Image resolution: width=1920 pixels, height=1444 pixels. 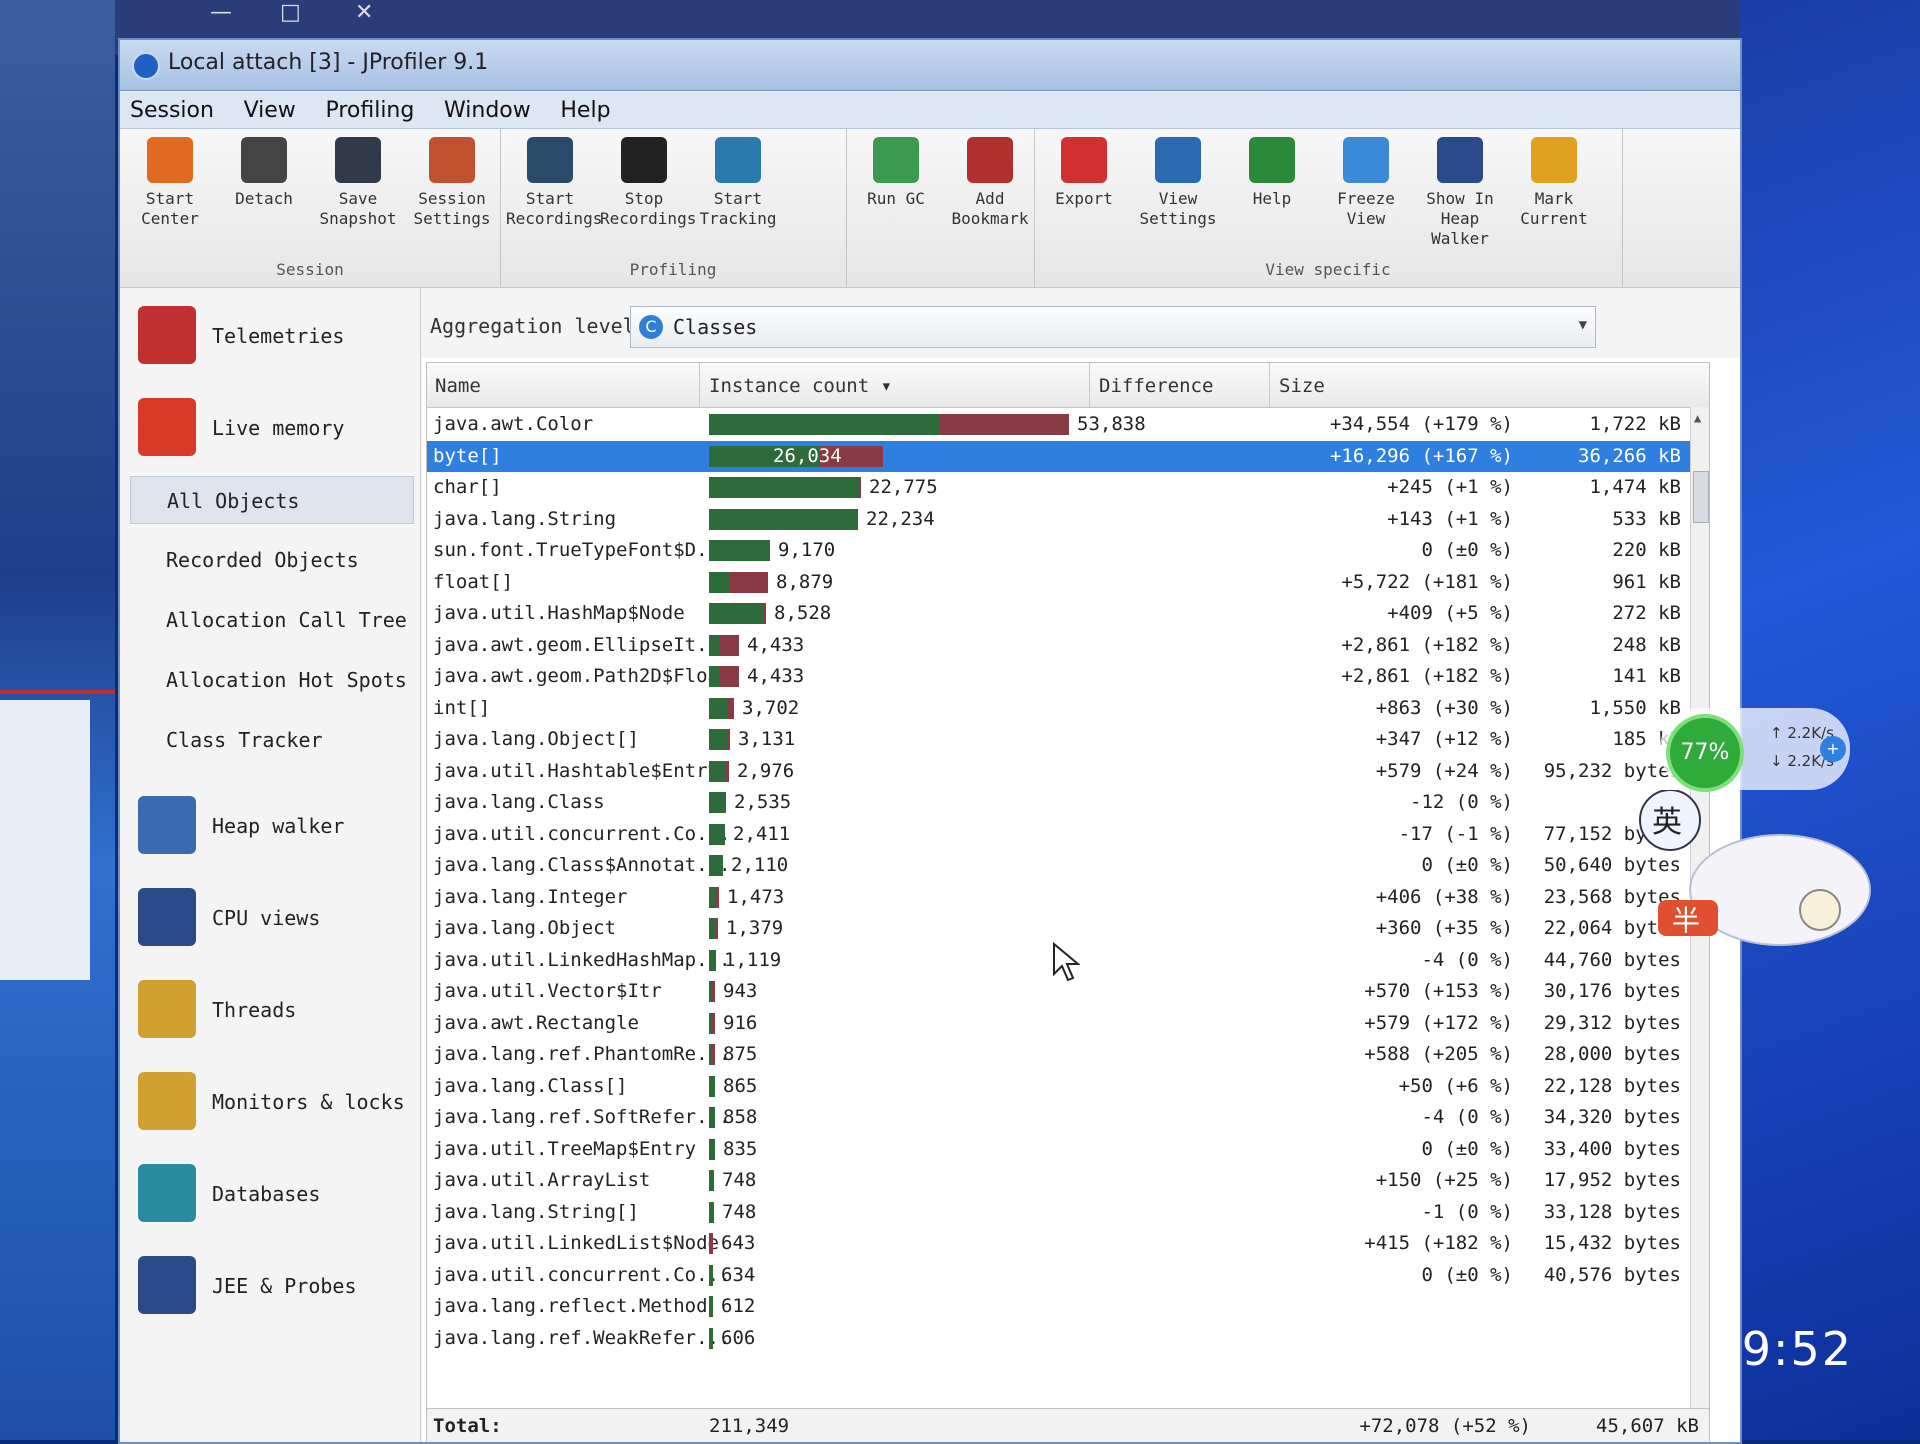 What do you see at coordinates (458, 386) in the screenshot?
I see `column-name: Name` at bounding box center [458, 386].